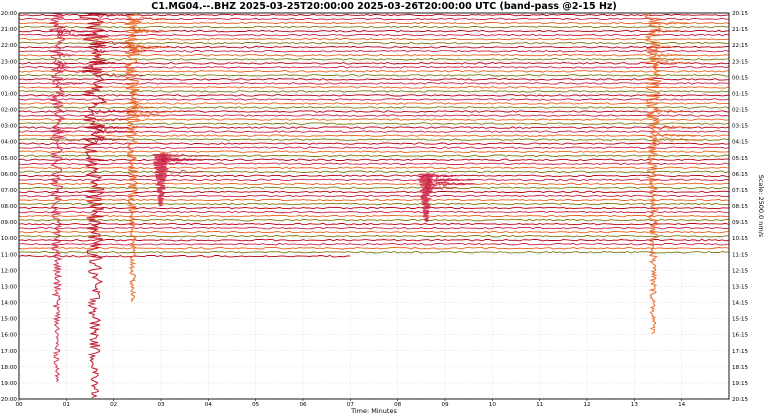  I want to click on left-tick-label: 01:00, so click(9, 94).